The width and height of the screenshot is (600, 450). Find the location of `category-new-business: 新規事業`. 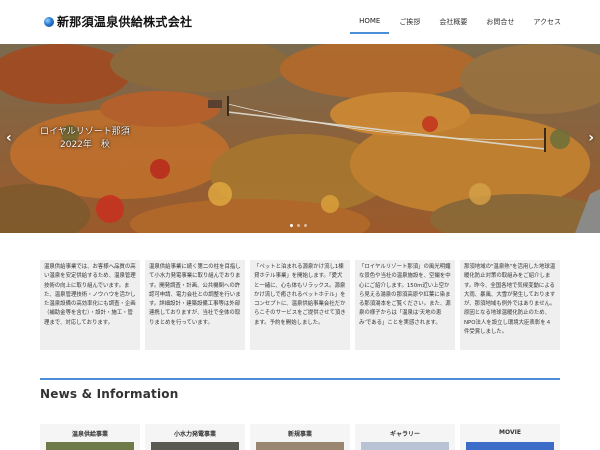

category-new-business: 新規事業 is located at coordinates (300, 437).